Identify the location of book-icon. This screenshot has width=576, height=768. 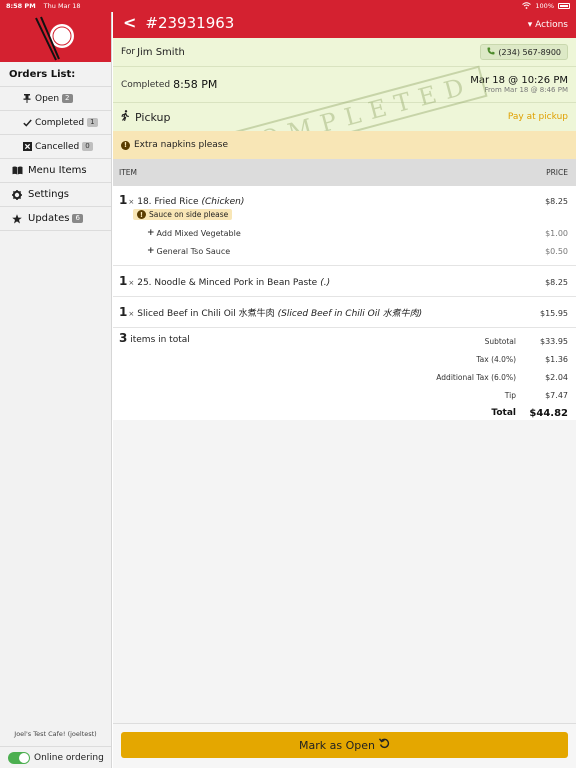
(17, 170).